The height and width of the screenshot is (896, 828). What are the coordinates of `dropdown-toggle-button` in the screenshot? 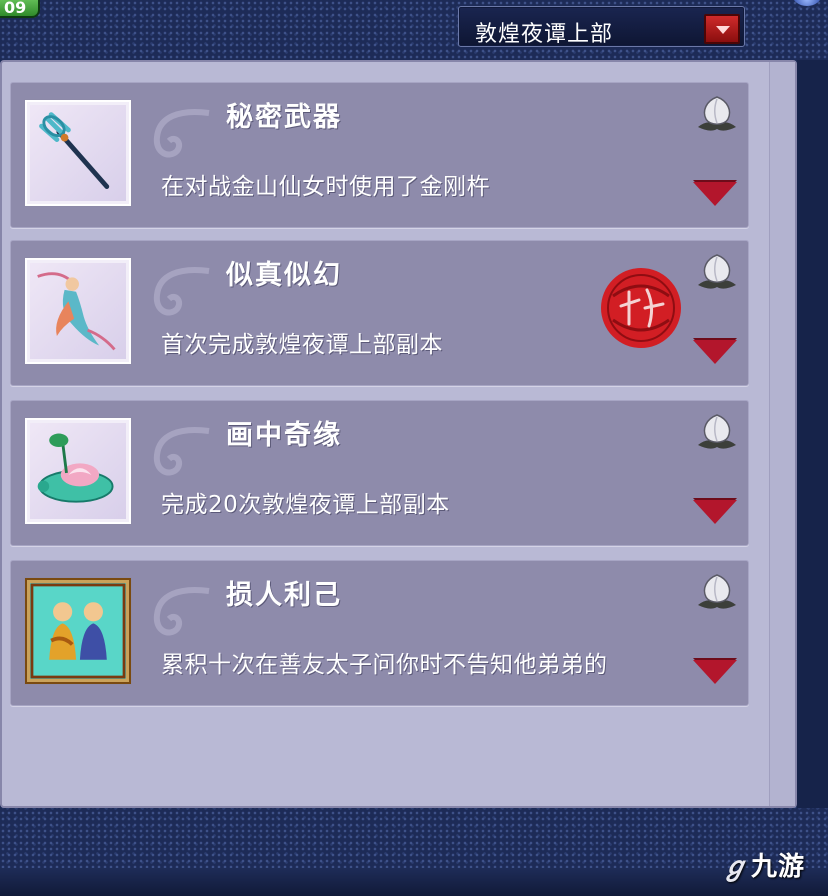 It's located at (722, 29).